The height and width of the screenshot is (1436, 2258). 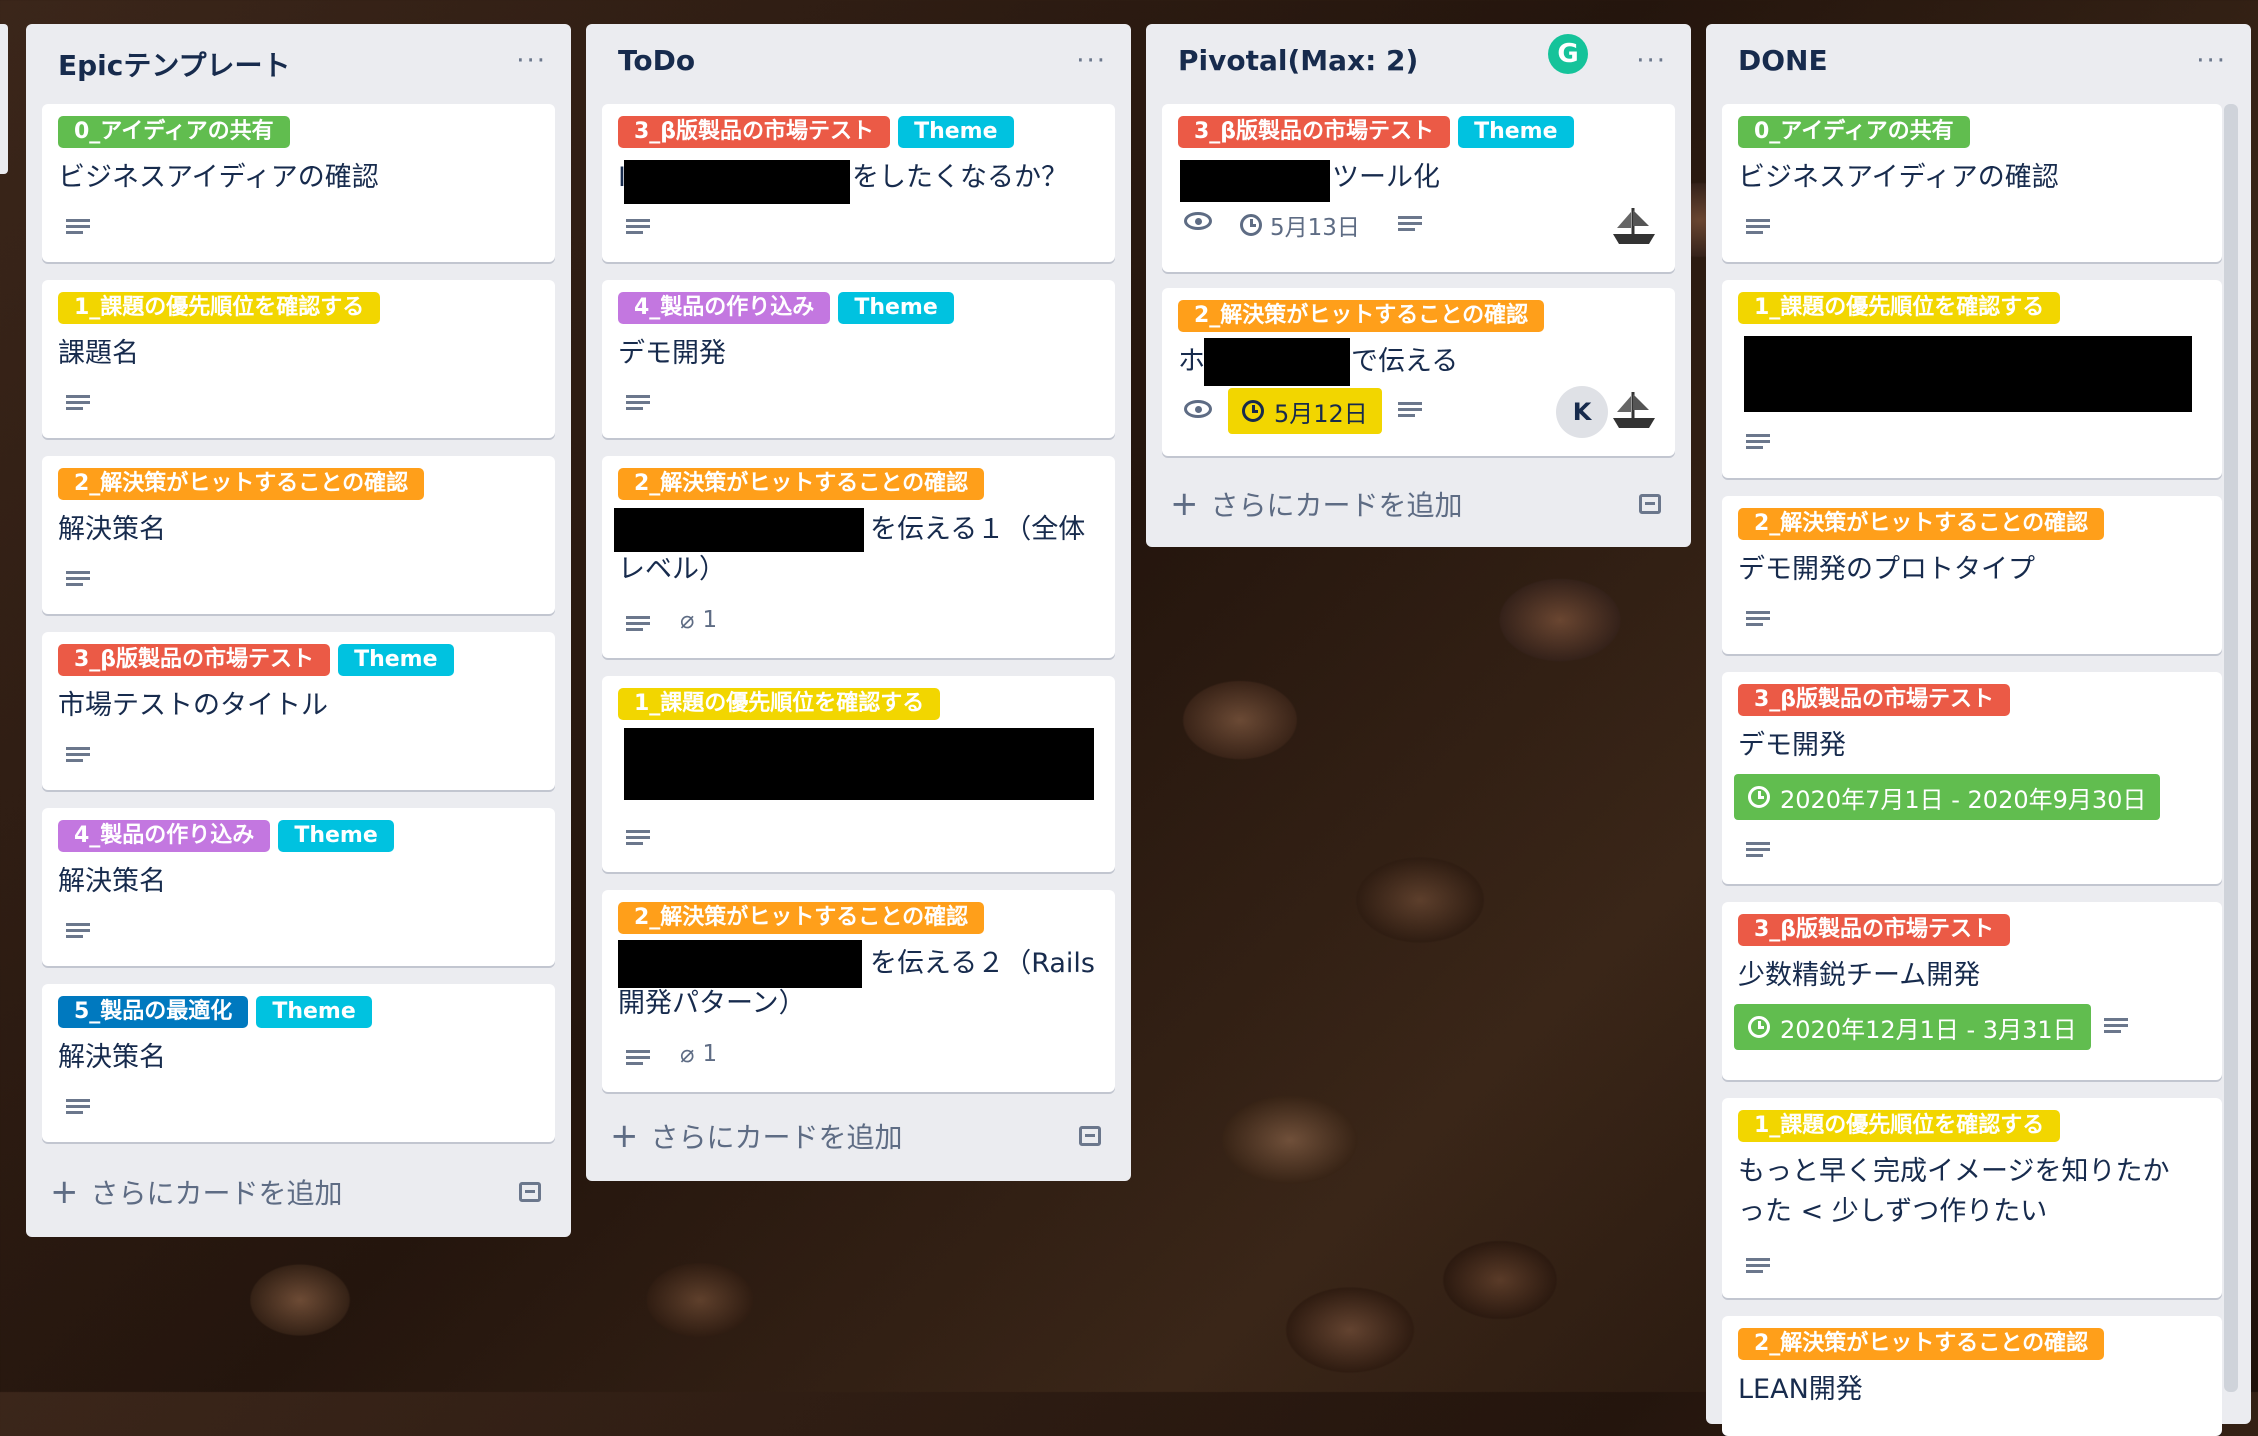 I want to click on card: 2_解決策がヒットすることの確認 解決策名, so click(x=298, y=535).